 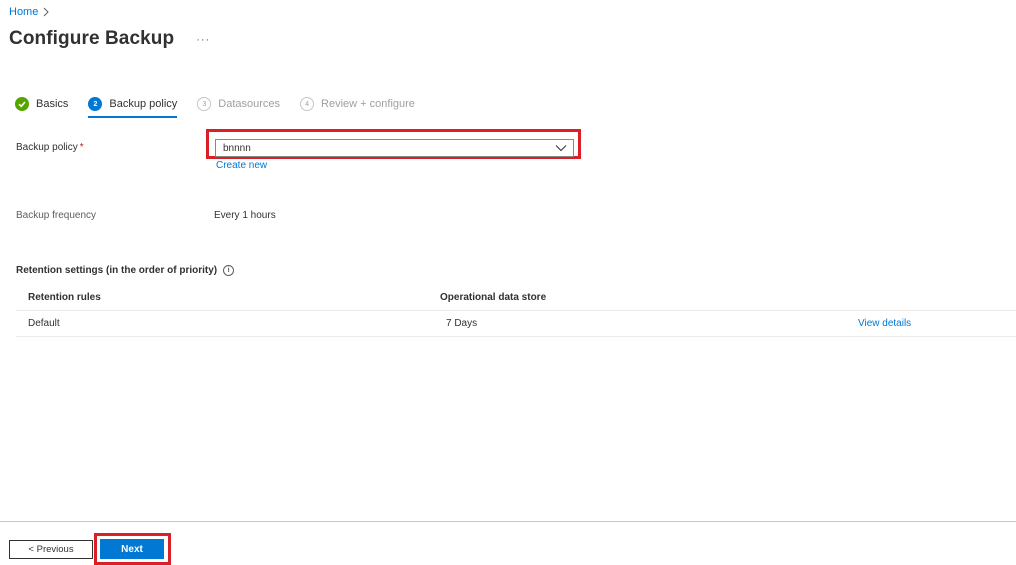 What do you see at coordinates (81, 147) in the screenshot?
I see `required-mark: *` at bounding box center [81, 147].